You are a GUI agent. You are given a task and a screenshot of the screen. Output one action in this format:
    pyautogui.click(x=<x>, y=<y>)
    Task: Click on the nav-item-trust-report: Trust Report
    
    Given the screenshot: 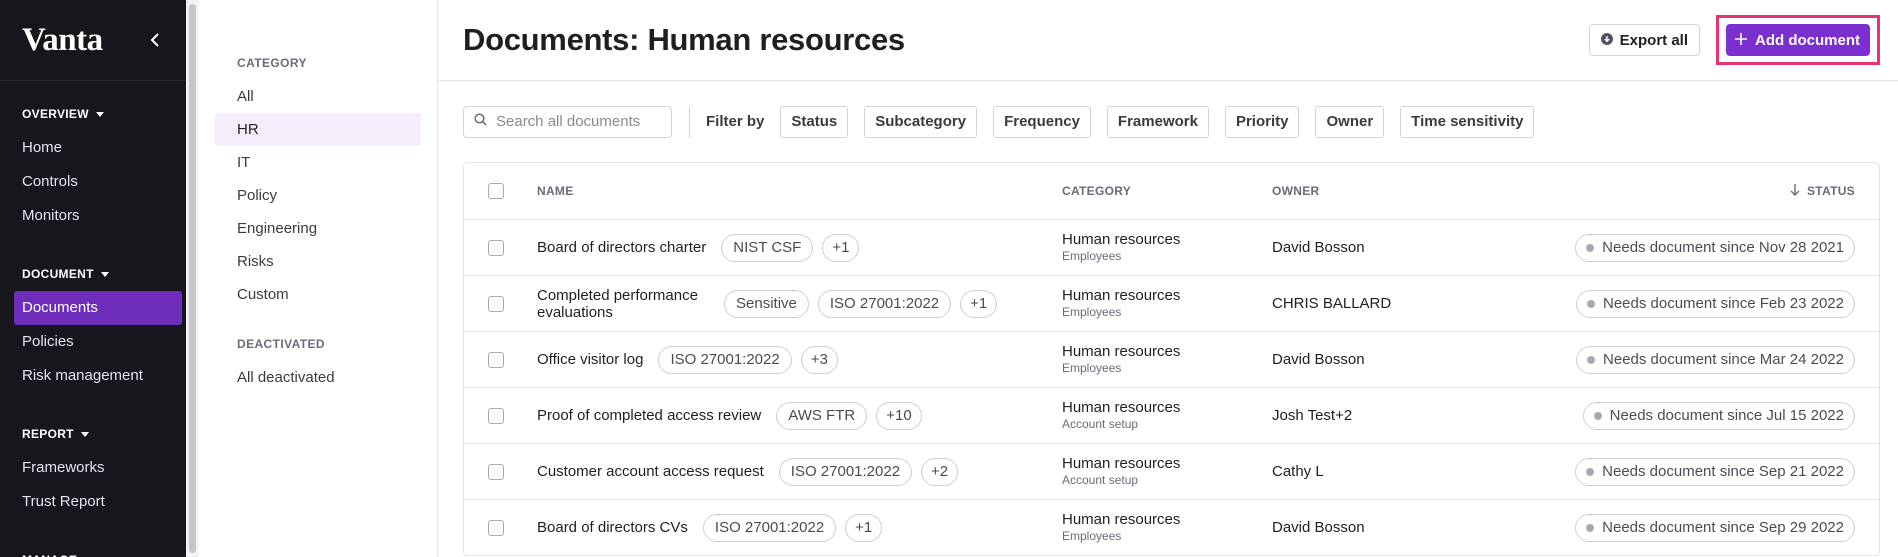 What is the action you would take?
    pyautogui.click(x=92, y=502)
    